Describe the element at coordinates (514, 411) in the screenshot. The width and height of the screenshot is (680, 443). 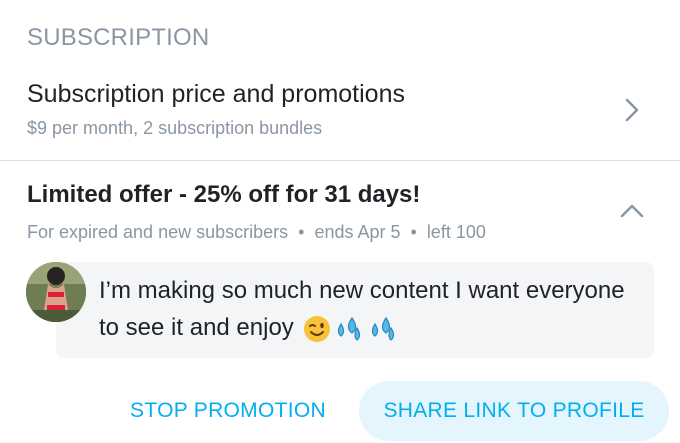
I see `share-link-button: SHARE LINK TO PROFILE` at that location.